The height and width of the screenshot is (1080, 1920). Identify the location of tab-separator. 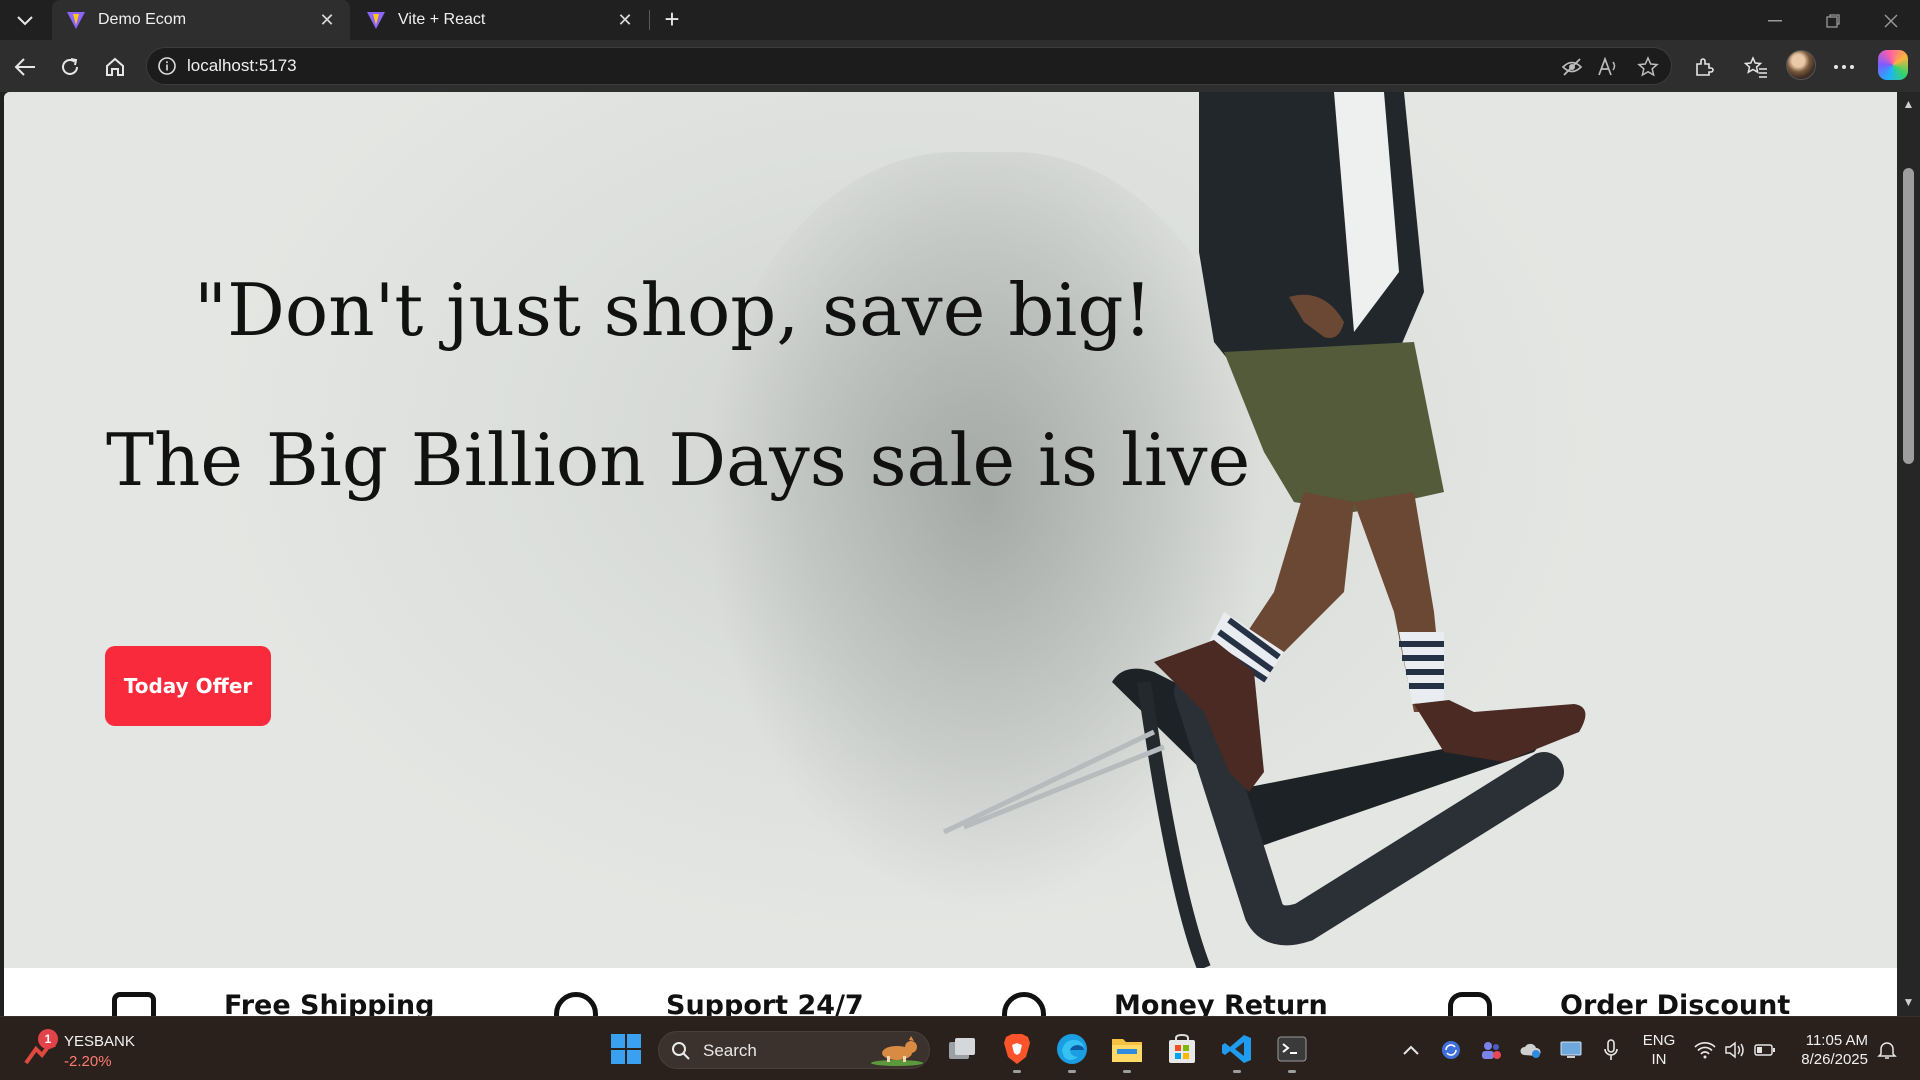
(649, 20).